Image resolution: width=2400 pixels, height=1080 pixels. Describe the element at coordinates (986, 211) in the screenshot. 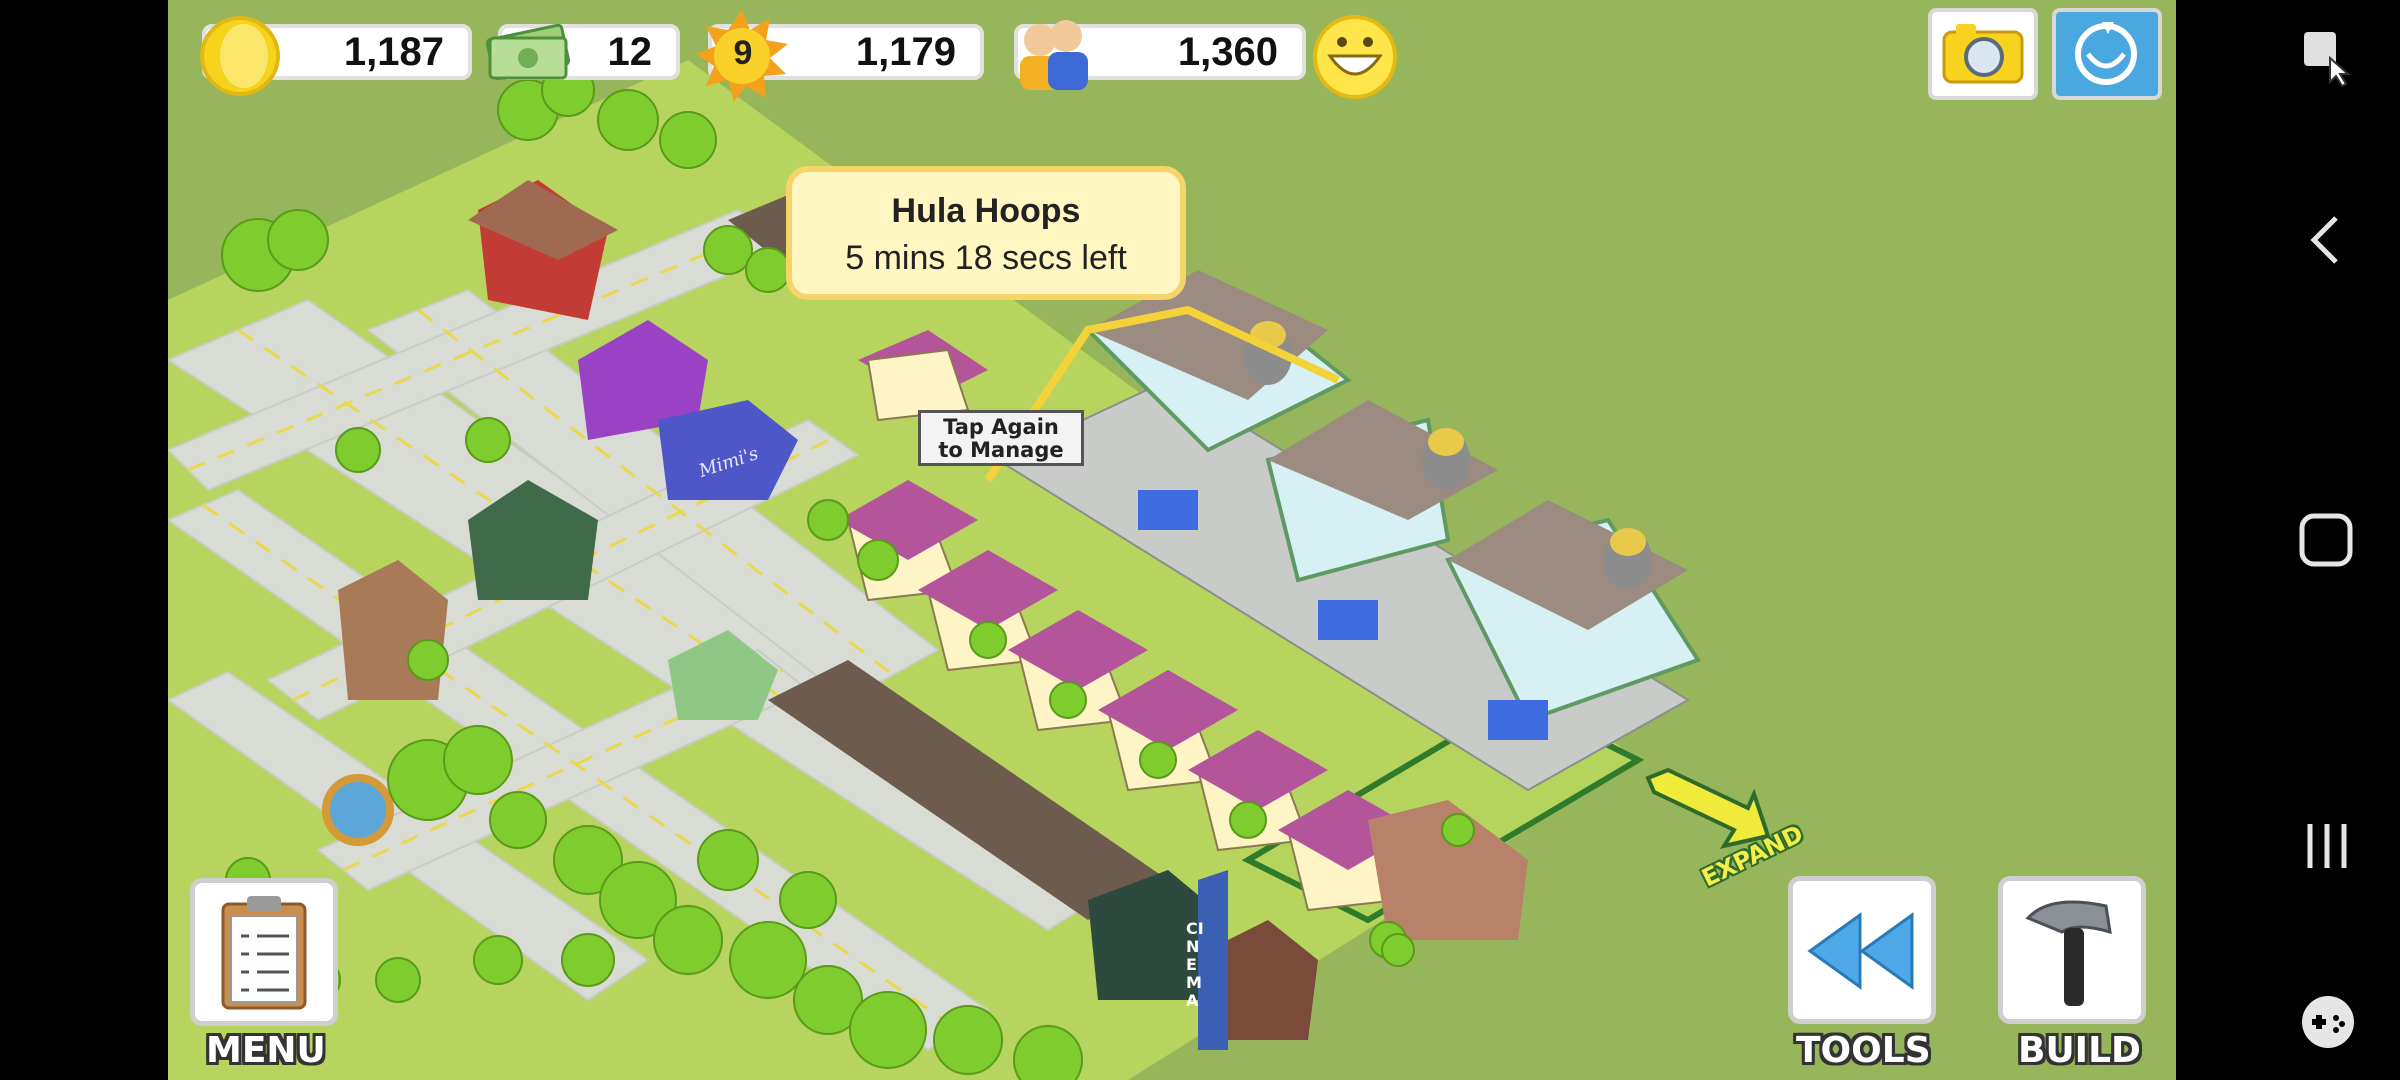

I see `tooltip-title: Hula Hoops` at that location.